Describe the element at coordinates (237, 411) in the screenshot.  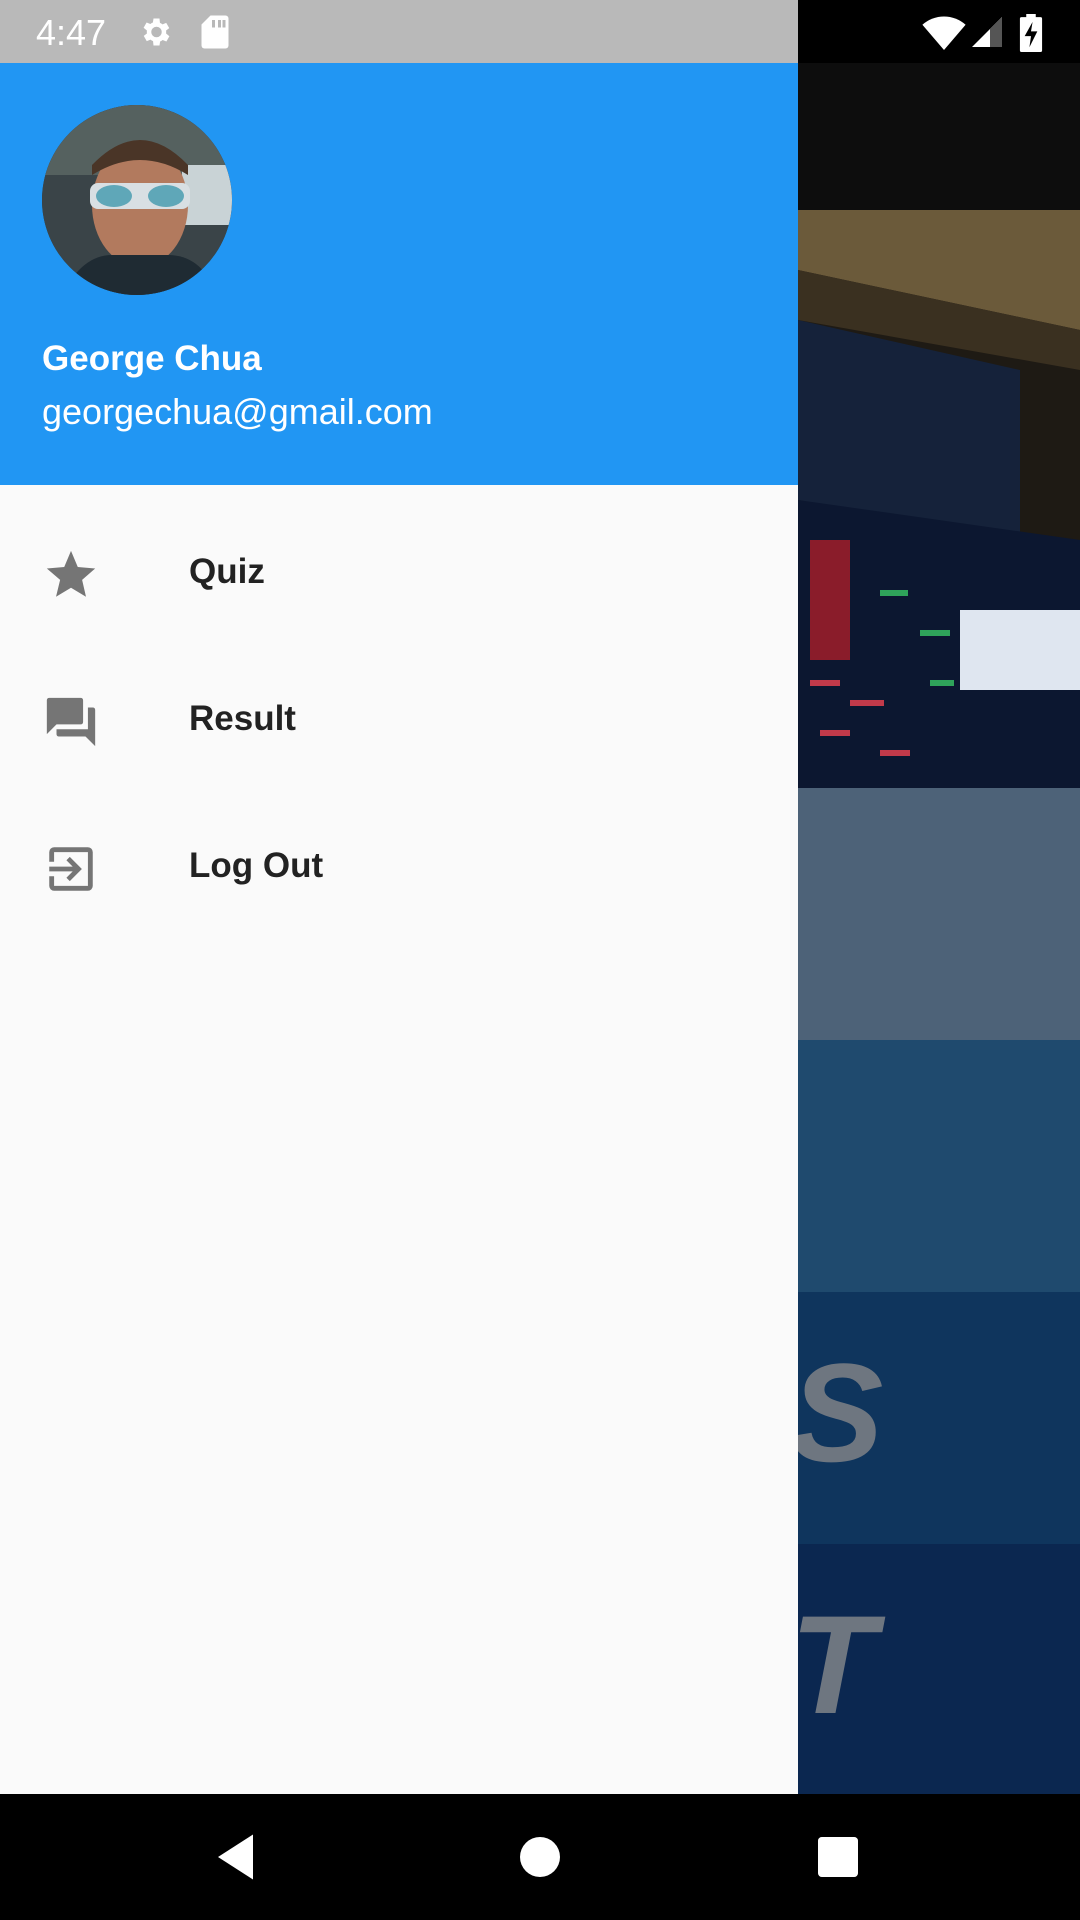
I see `user-email: georgechua@gmail.com` at that location.